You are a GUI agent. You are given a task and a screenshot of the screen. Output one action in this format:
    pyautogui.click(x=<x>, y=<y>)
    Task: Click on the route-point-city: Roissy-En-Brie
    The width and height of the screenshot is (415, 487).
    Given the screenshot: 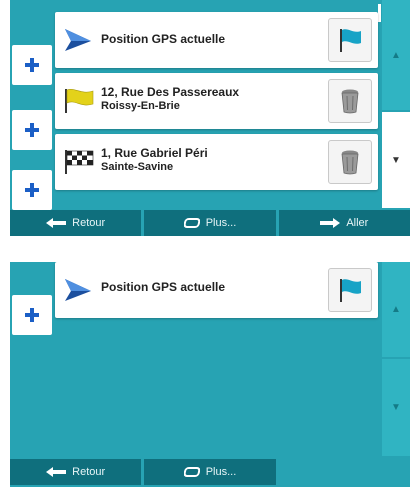 What is the action you would take?
    pyautogui.click(x=140, y=106)
    